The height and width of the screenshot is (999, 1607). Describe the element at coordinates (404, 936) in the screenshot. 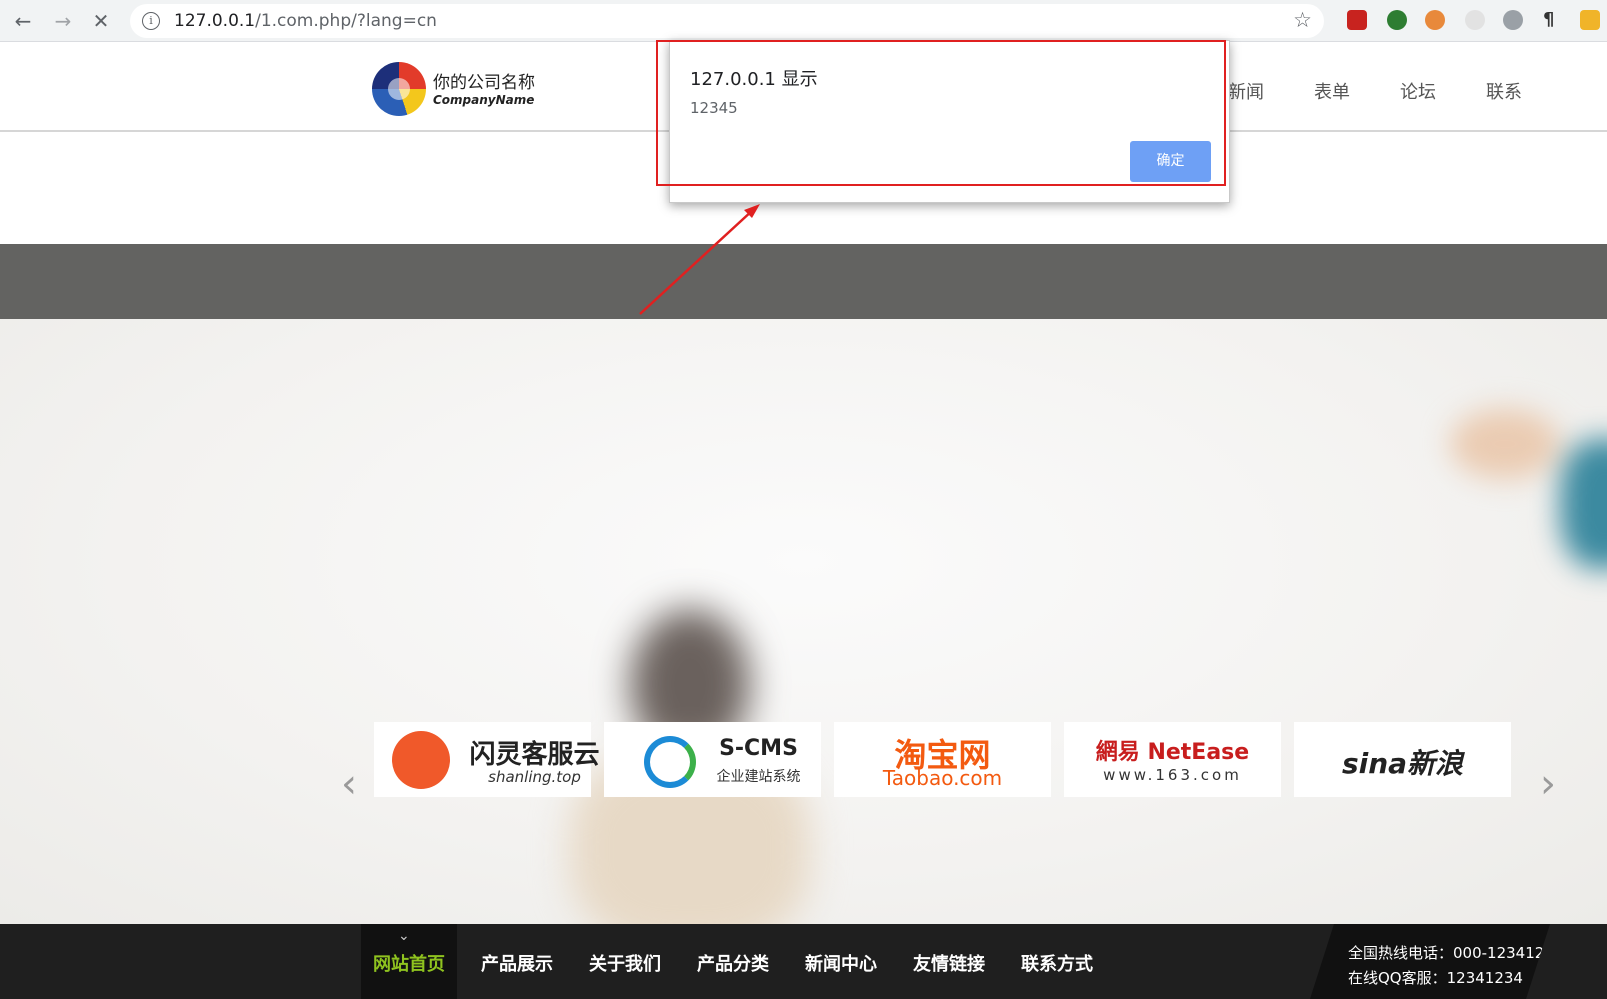

I see `chevron-down-icon: ⌄` at that location.